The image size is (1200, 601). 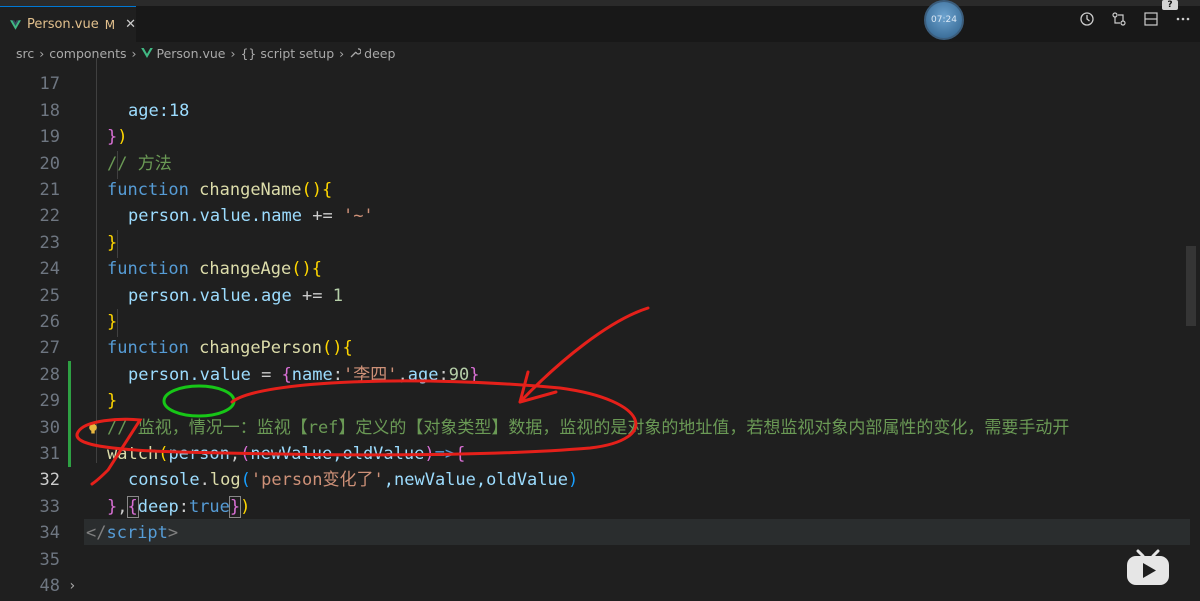 I want to click on code-line-26: 26 function changePerson(){, so click(x=595, y=320).